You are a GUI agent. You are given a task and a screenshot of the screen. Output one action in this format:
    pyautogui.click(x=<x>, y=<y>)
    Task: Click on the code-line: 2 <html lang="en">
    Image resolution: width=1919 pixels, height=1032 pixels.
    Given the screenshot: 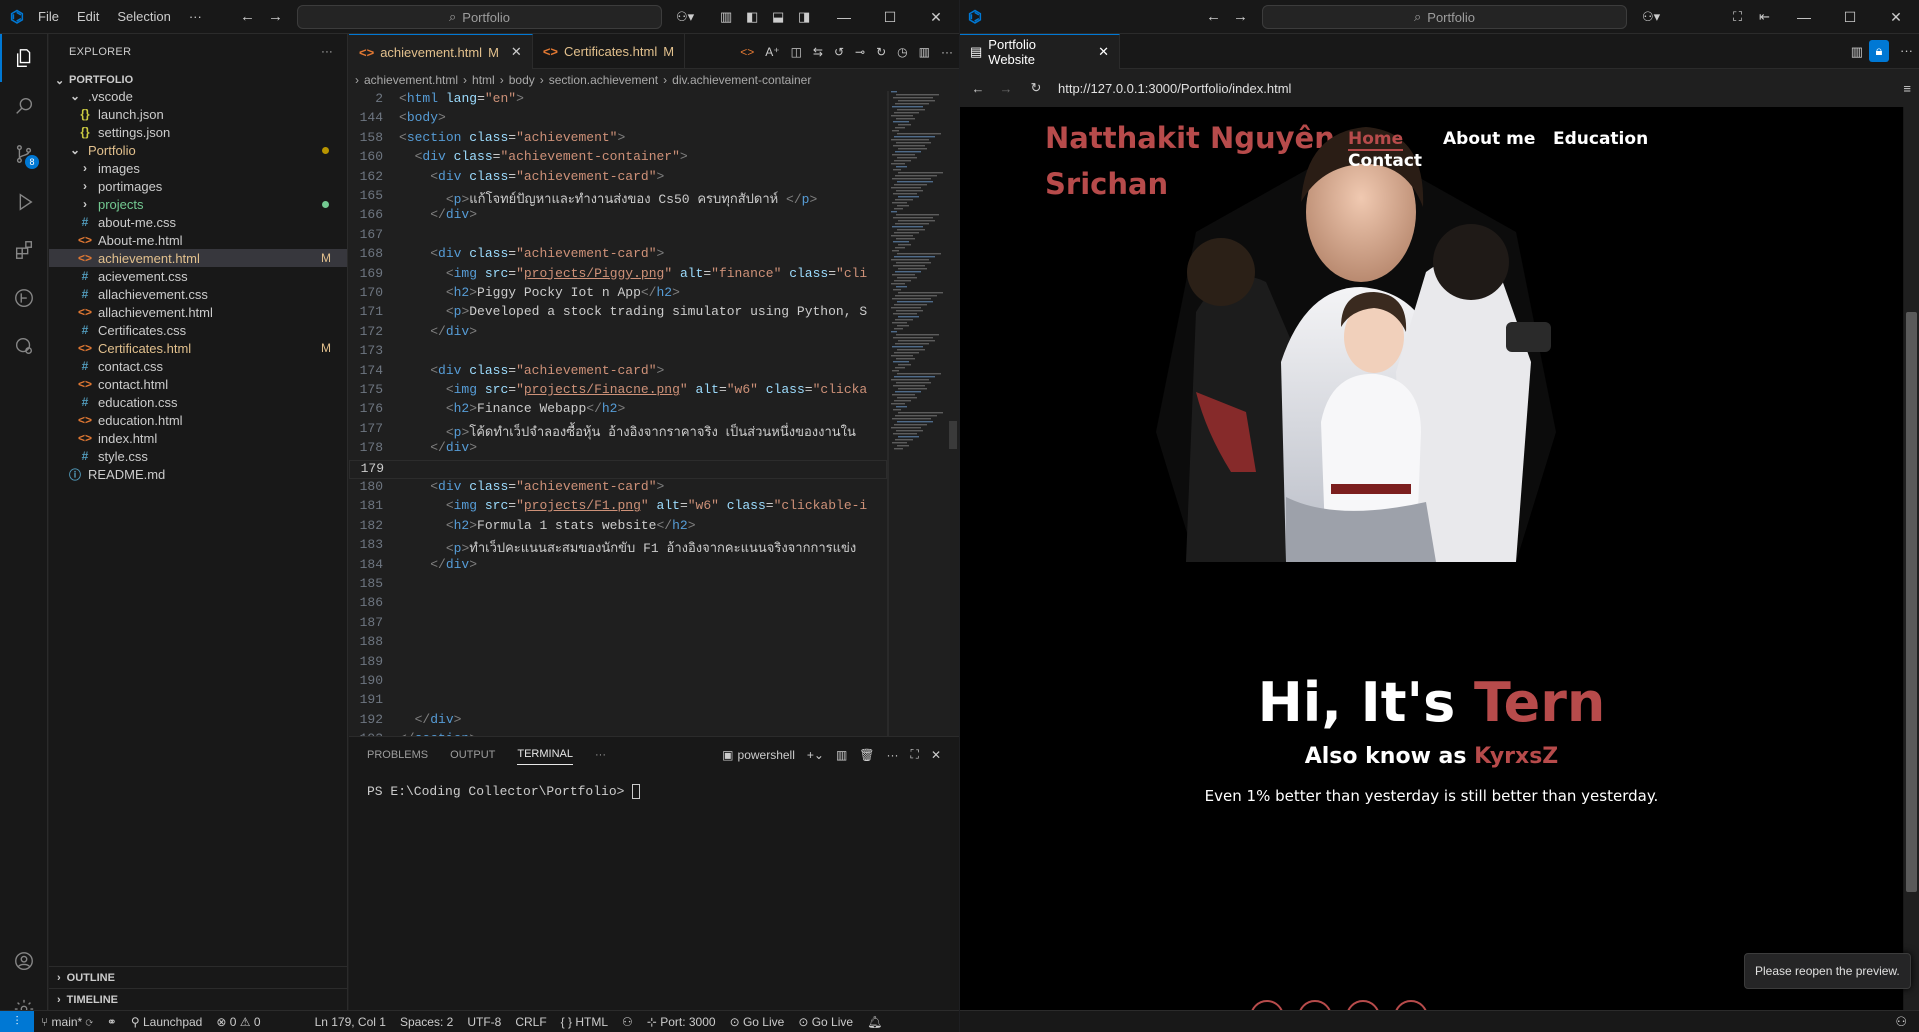 What is the action you would take?
    pyautogui.click(x=618, y=100)
    